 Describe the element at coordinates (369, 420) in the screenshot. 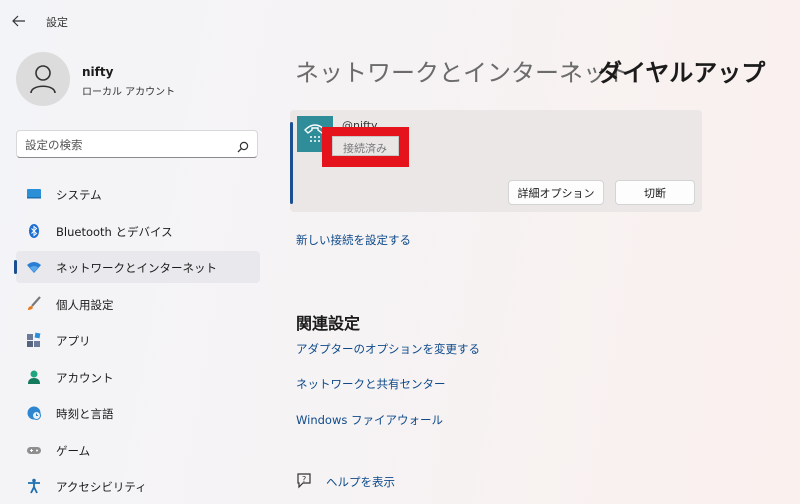

I see `firewall-link: Windows ファイアウォール` at that location.